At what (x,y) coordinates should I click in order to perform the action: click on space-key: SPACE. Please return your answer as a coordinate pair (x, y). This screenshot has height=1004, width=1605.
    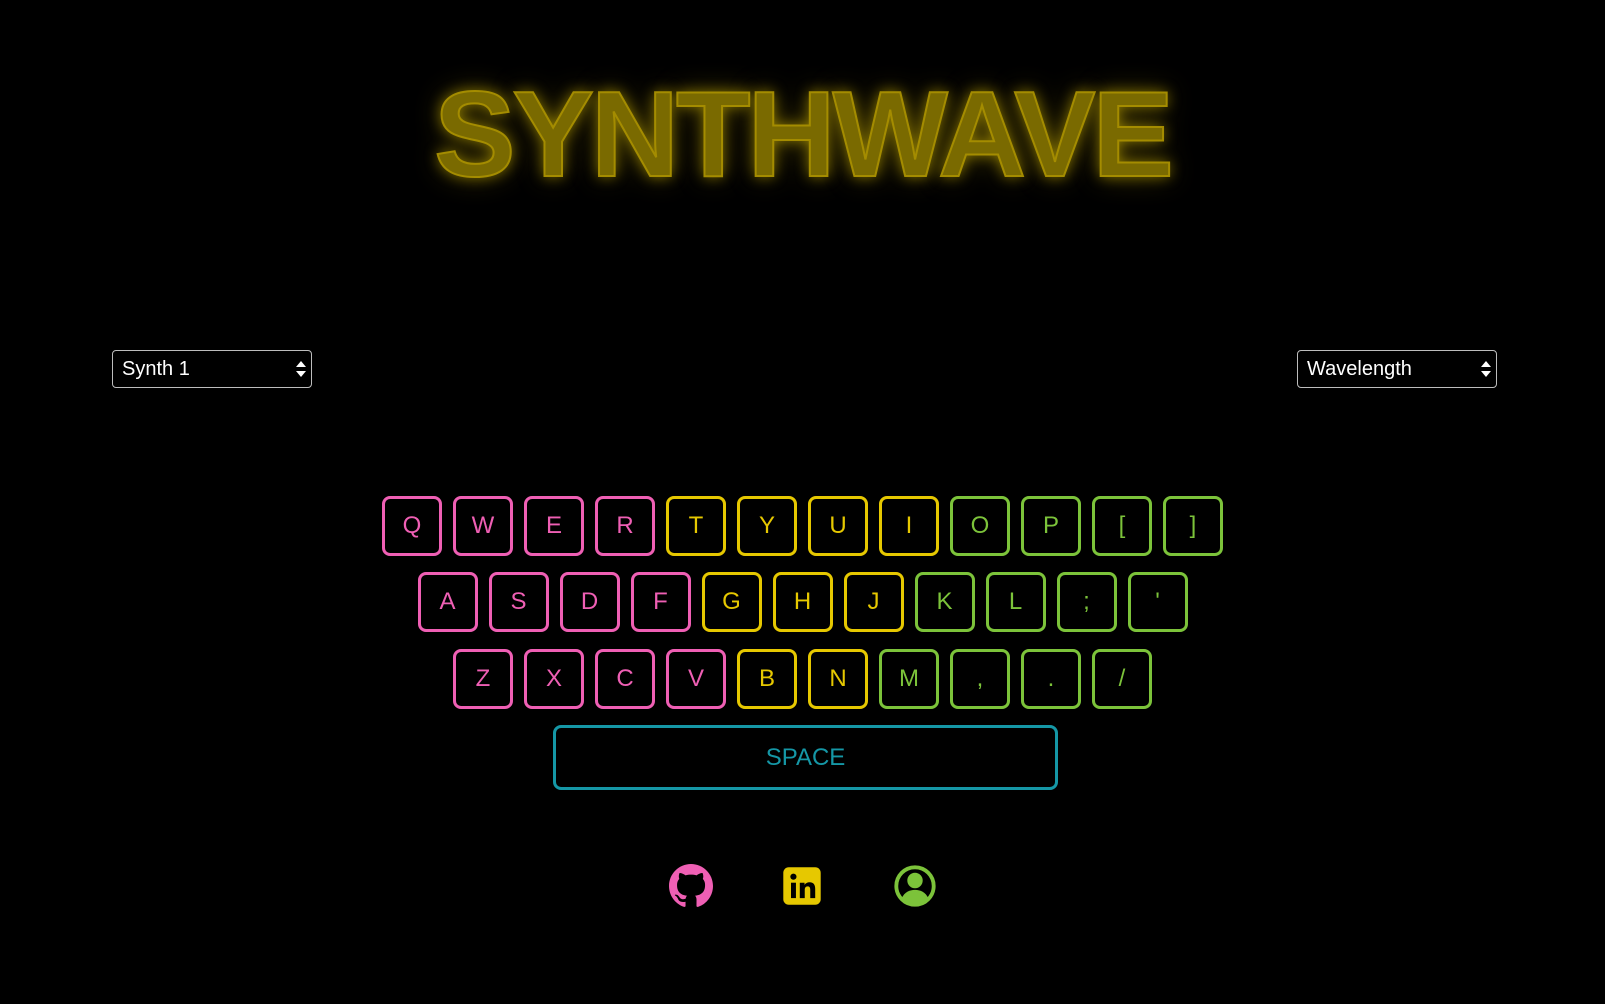
    Looking at the image, I should click on (805, 757).